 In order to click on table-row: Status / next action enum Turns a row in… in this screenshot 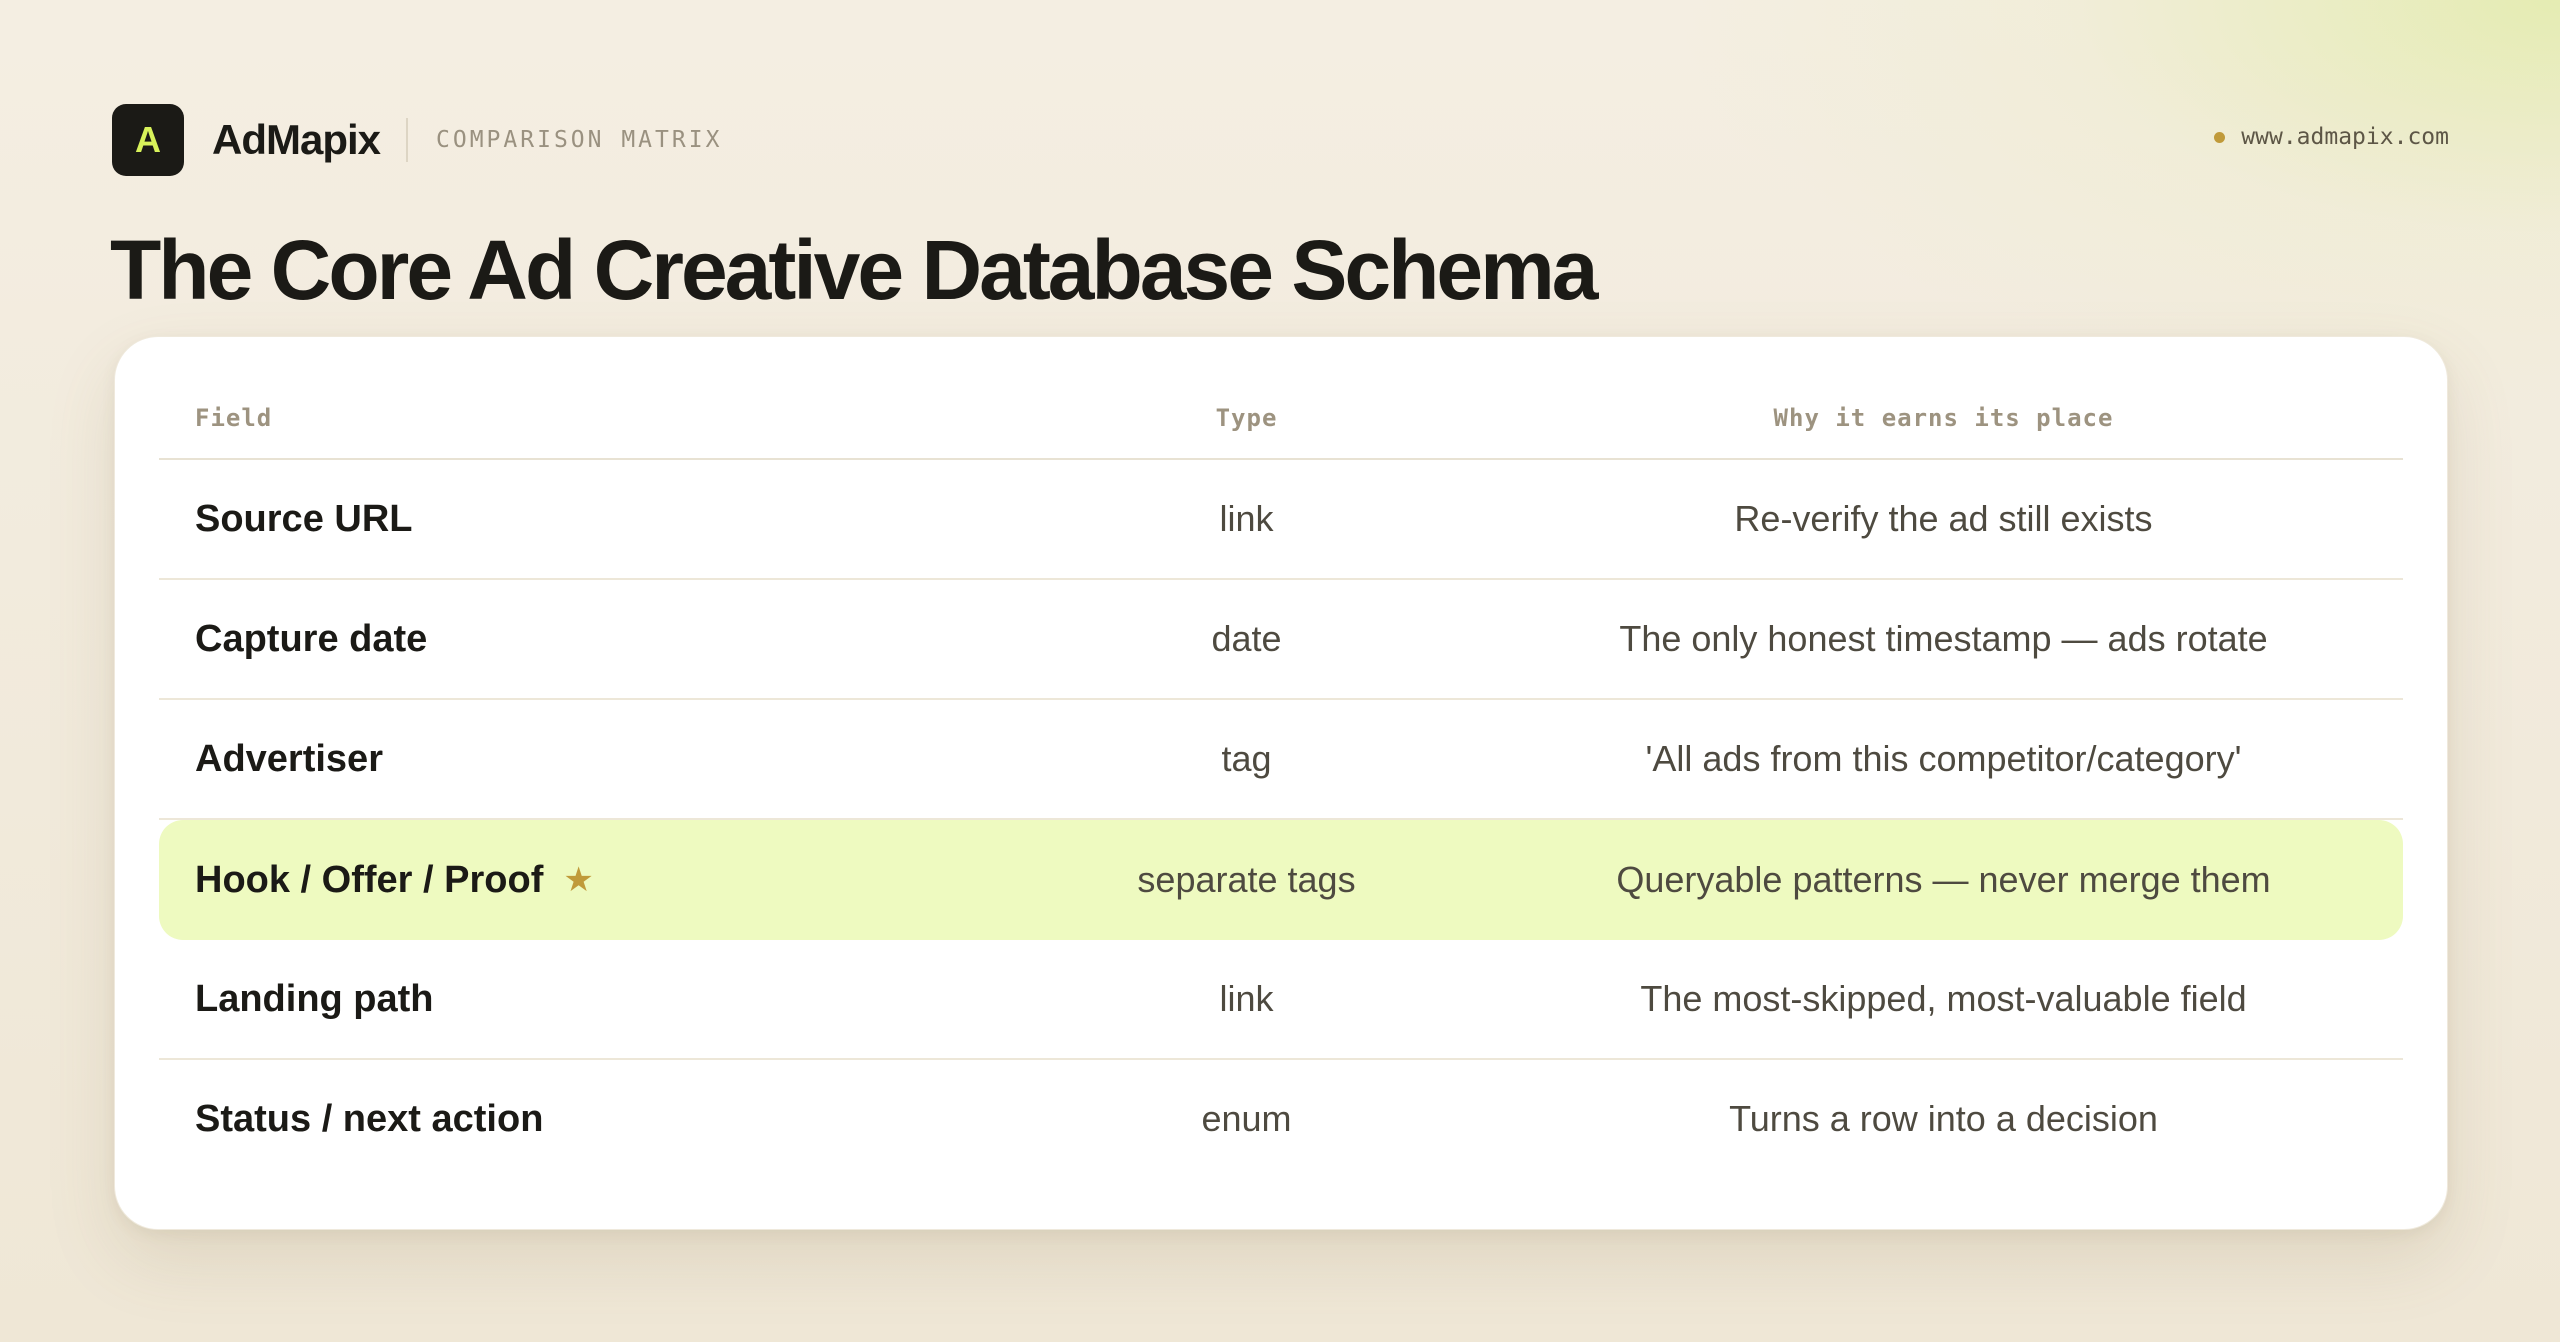, I will do `click(1281, 1119)`.